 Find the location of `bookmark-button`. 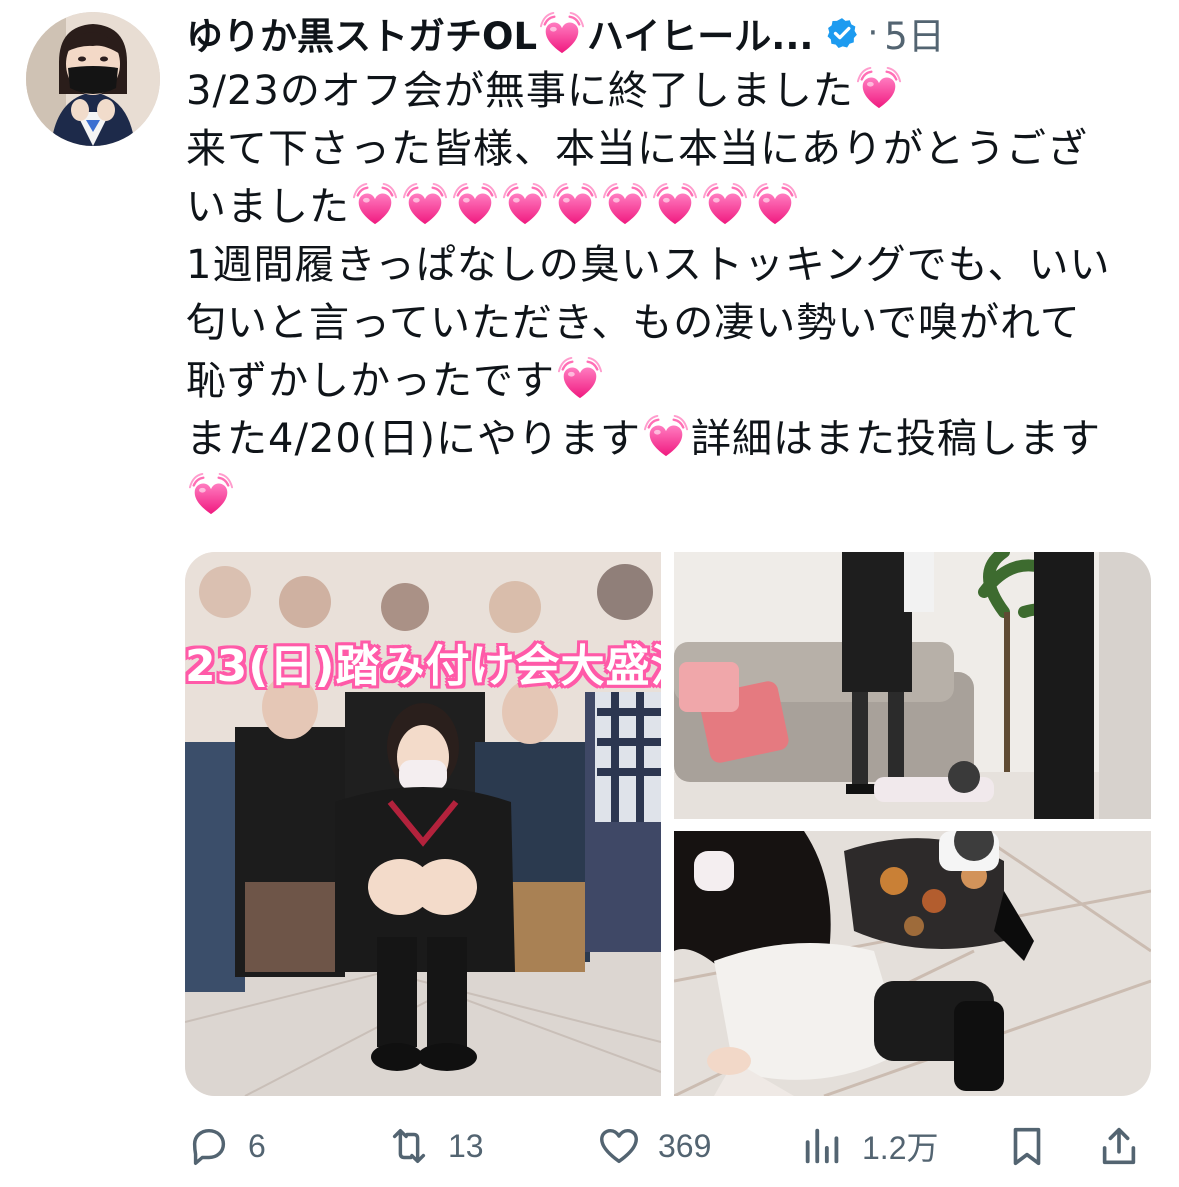

bookmark-button is located at coordinates (1027, 1146).